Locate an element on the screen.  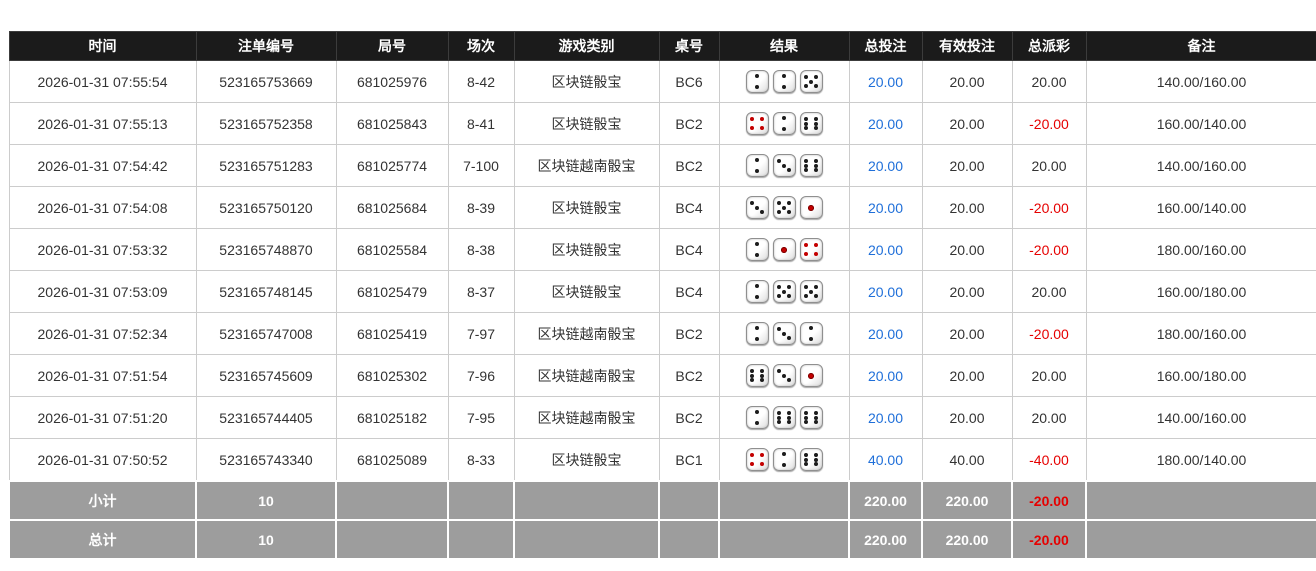
cell-round-id: 681025976 is located at coordinates (392, 81).